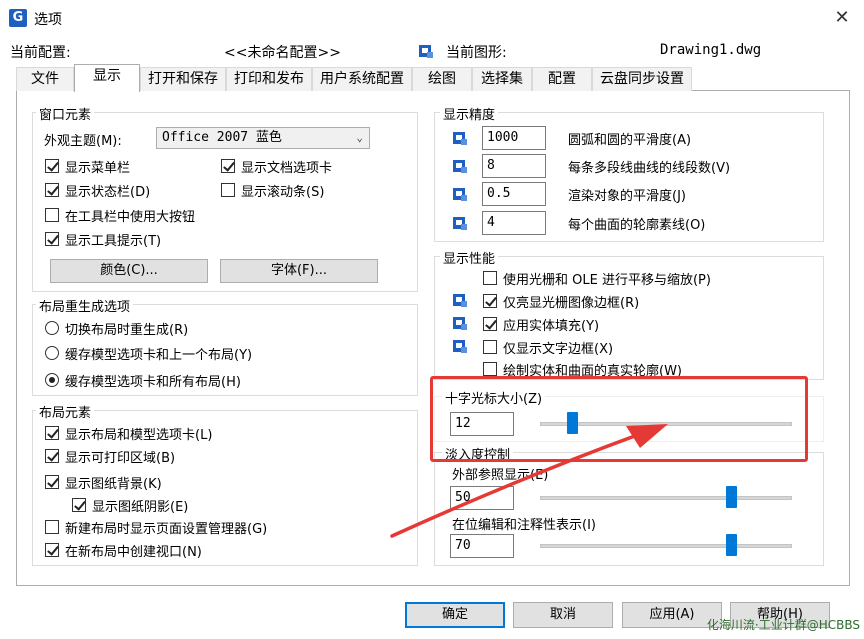  I want to click on radio-label: 缓存模型选项卡和上一个布局(Y), so click(159, 355).